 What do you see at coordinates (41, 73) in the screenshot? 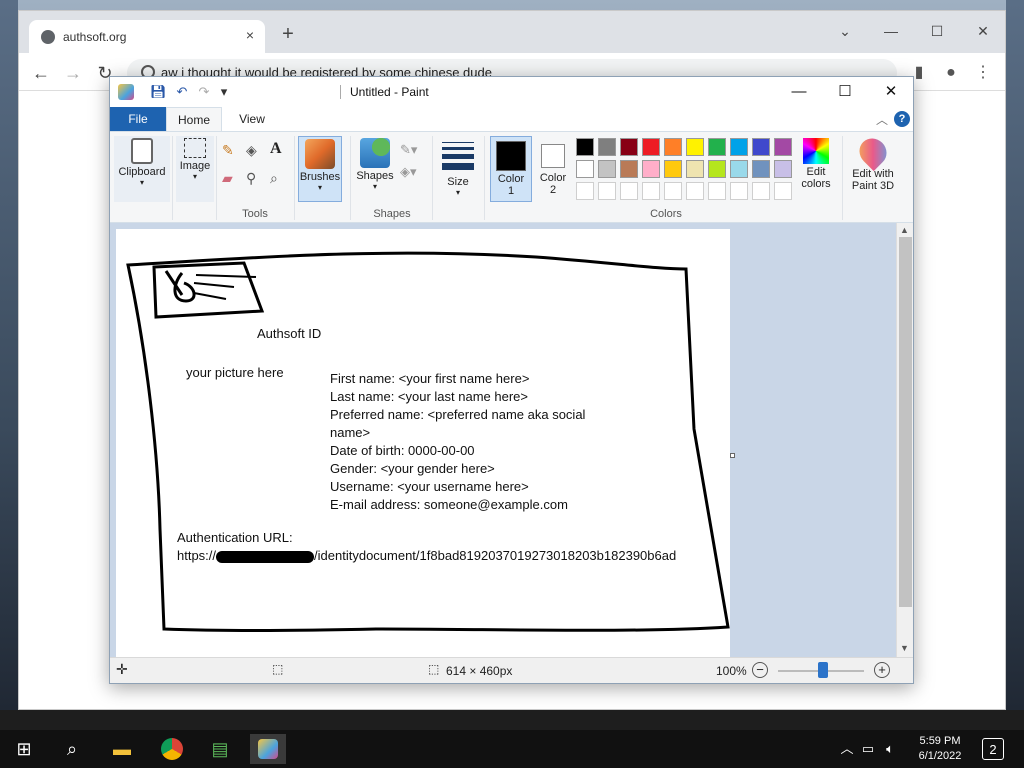
I see `back-button: ←` at bounding box center [41, 73].